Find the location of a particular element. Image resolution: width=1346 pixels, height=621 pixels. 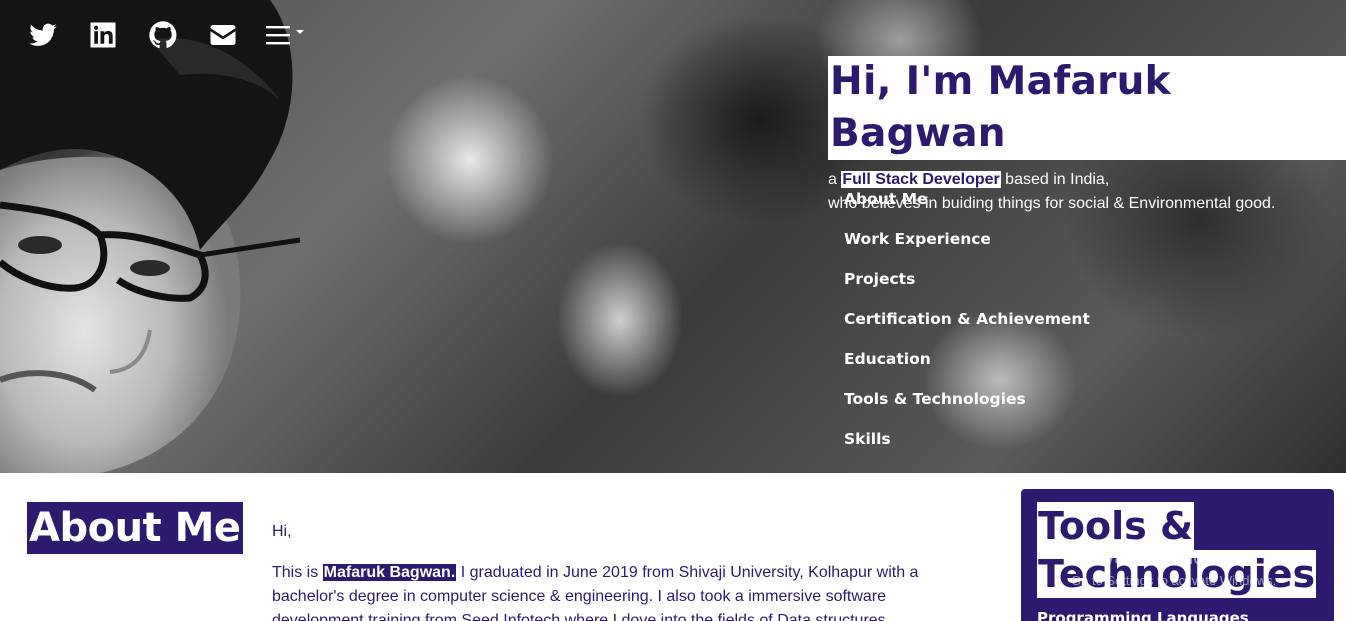

github-link is located at coordinates (163, 35).